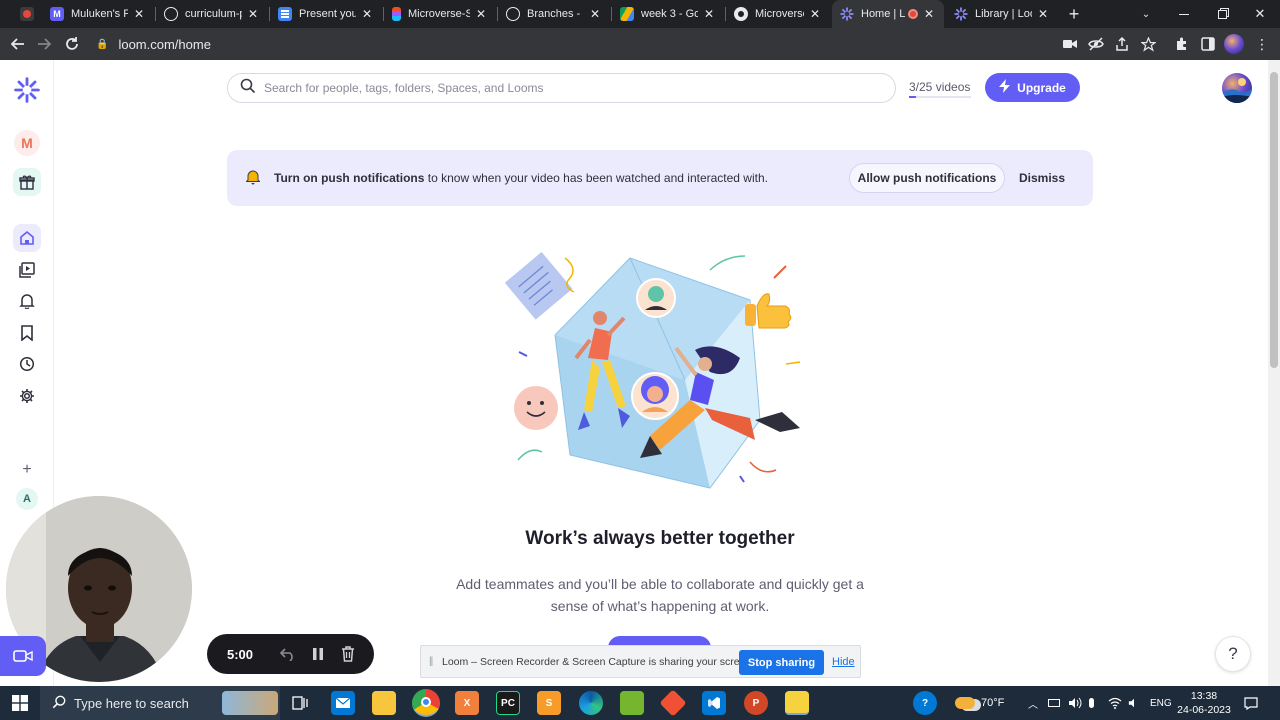 This screenshot has width=1280, height=720. Describe the element at coordinates (781, 662) in the screenshot. I see `stop-sharing-button: Stop sharing` at that location.